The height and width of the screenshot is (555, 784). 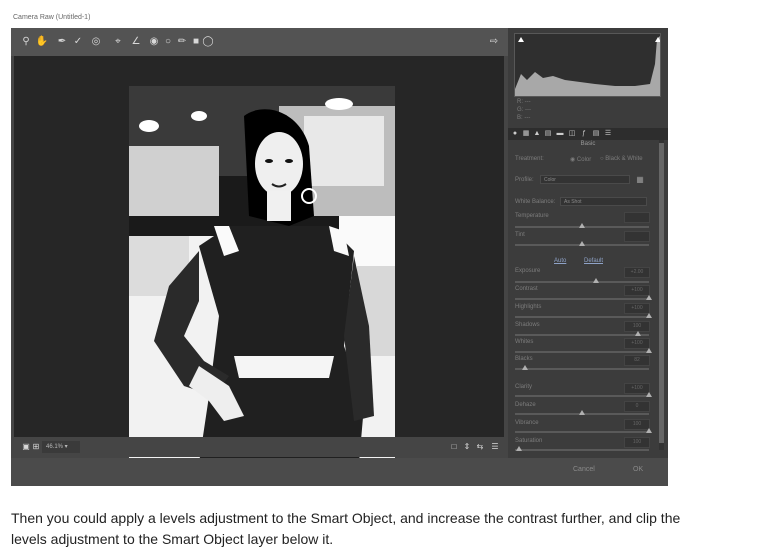 What do you see at coordinates (494, 42) in the screenshot?
I see `open-image-icon: ⇨` at bounding box center [494, 42].